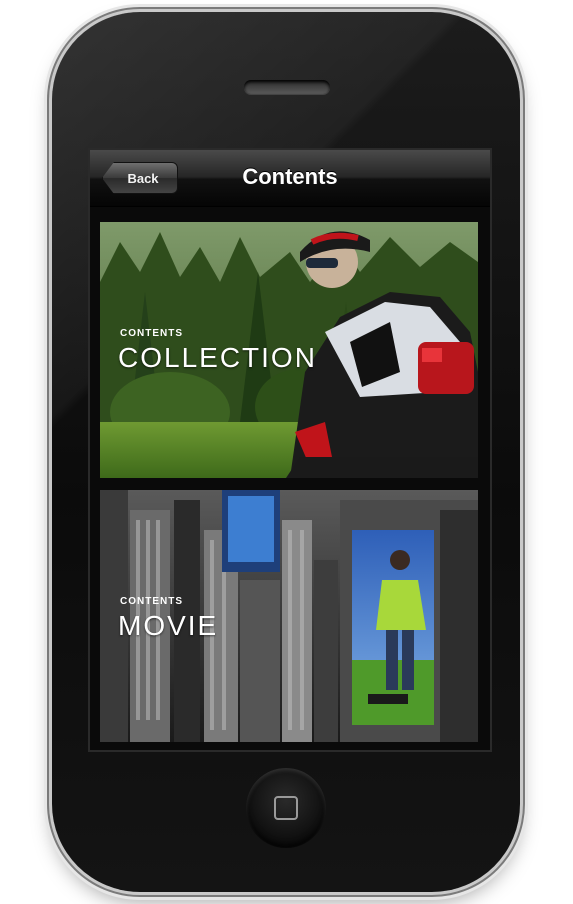  Describe the element at coordinates (140, 178) in the screenshot. I see `back-button: Back` at that location.